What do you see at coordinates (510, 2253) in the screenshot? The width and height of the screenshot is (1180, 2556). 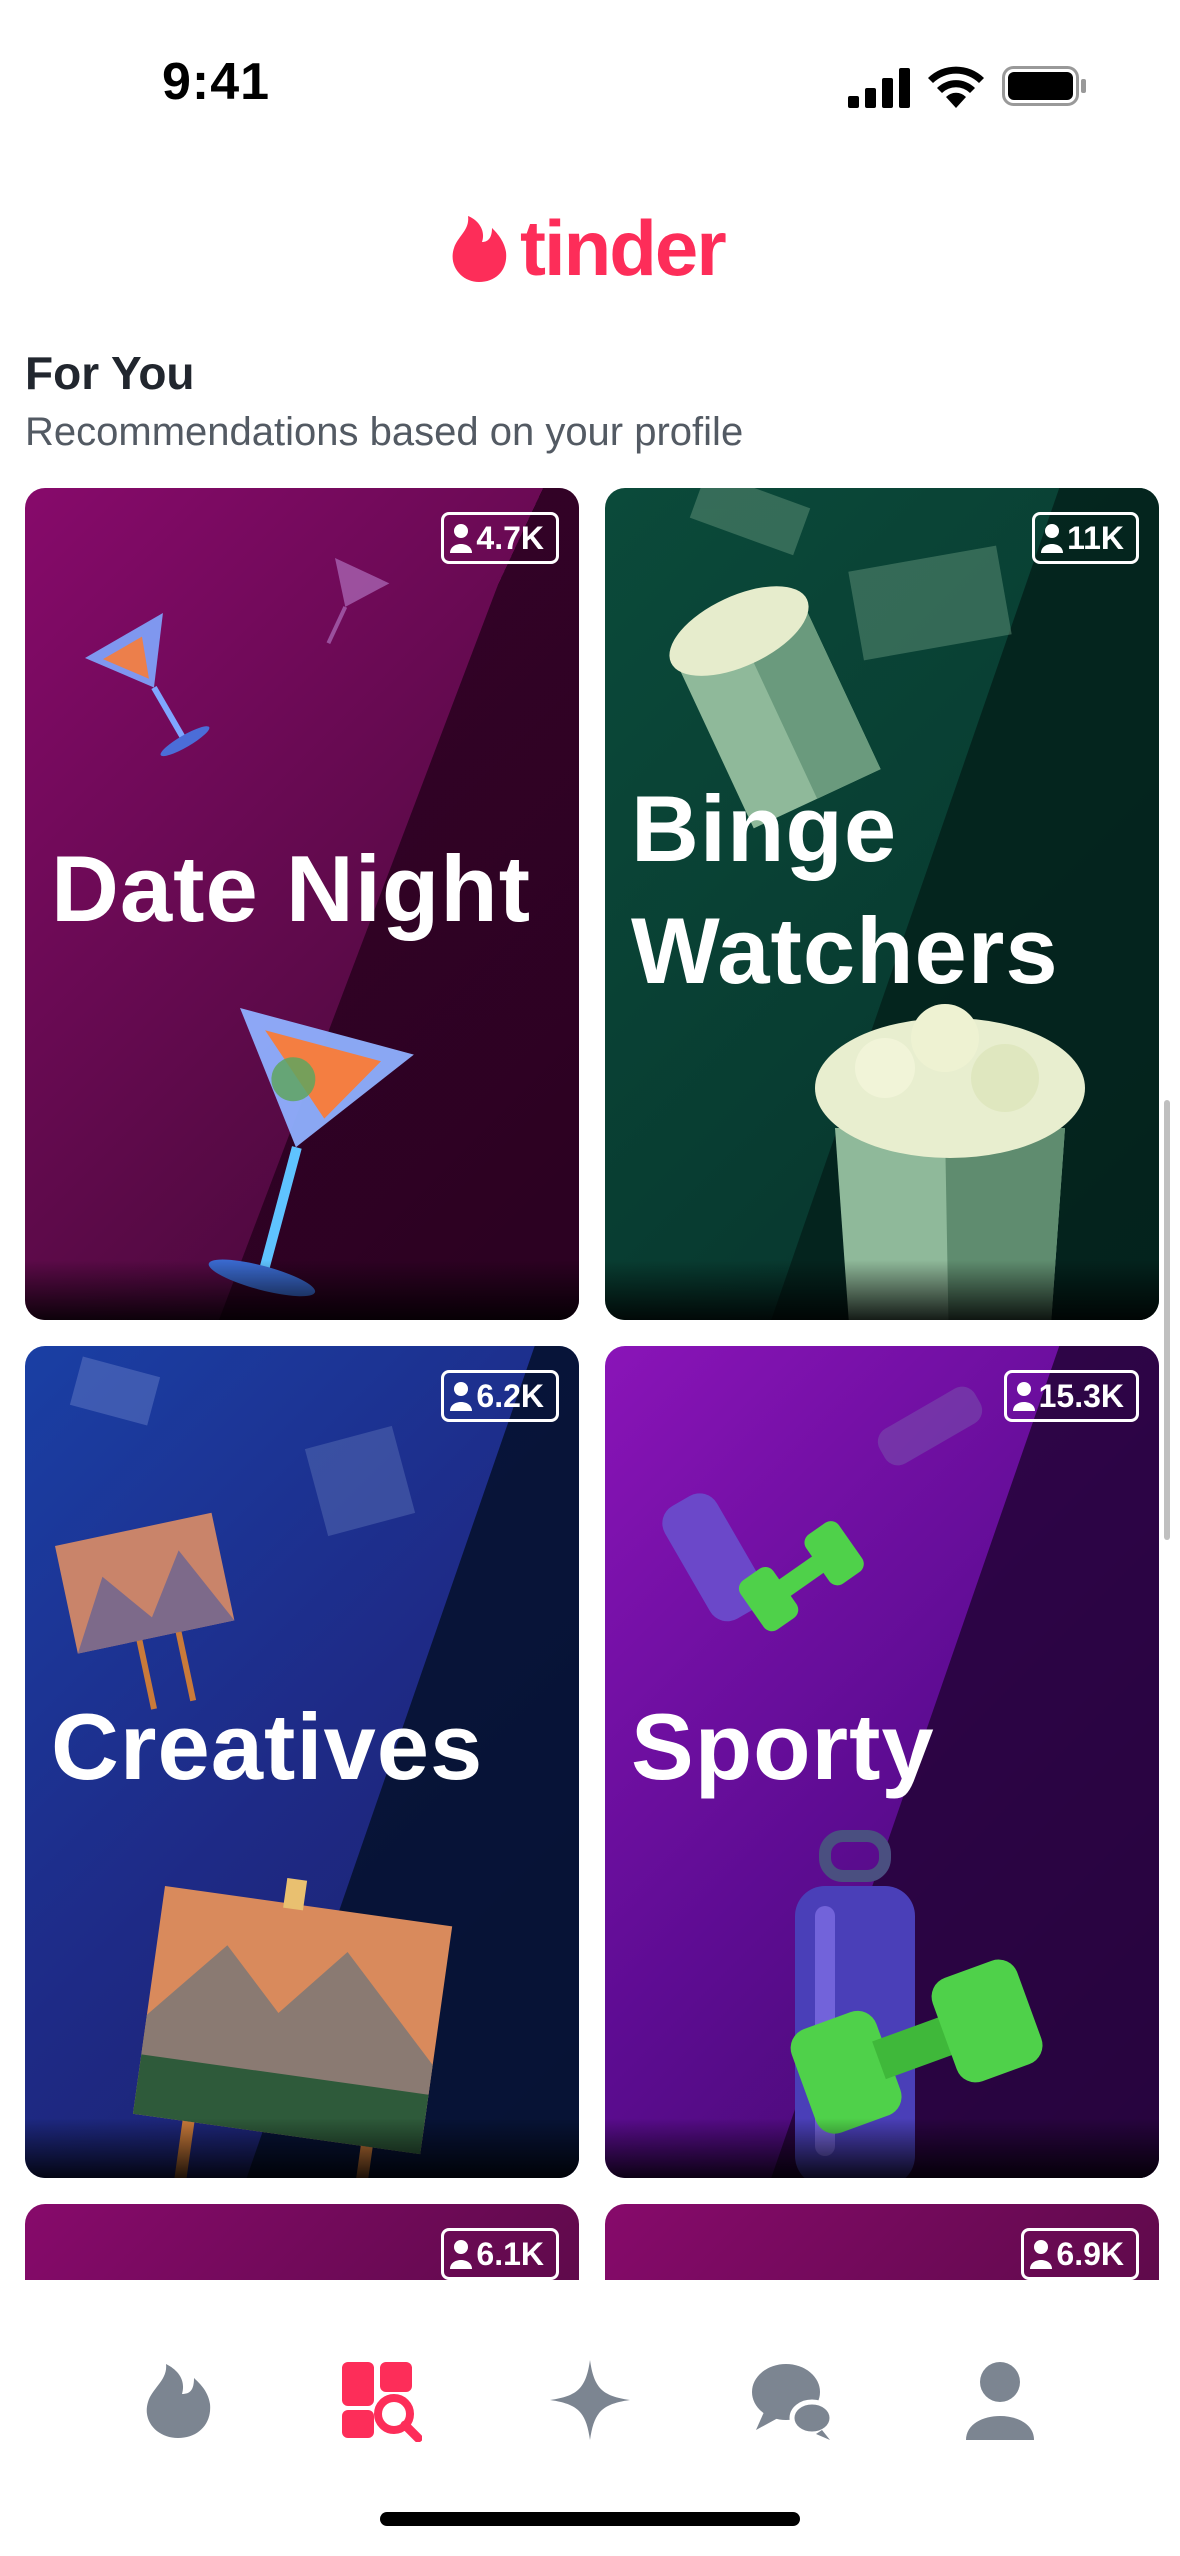 I see `member-count: 6.1K` at bounding box center [510, 2253].